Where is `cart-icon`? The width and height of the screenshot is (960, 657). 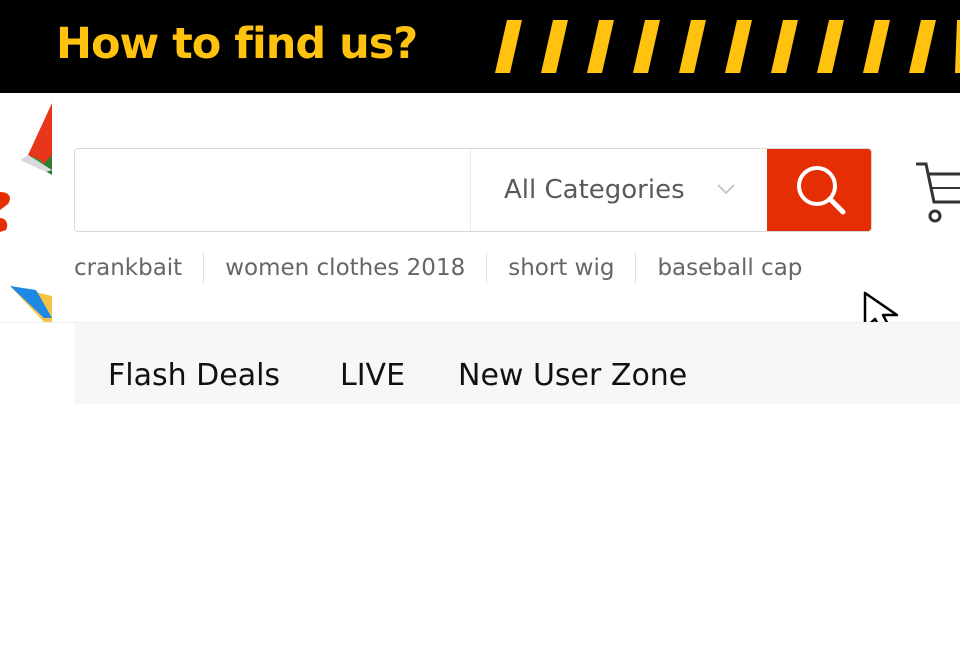 cart-icon is located at coordinates (937, 193).